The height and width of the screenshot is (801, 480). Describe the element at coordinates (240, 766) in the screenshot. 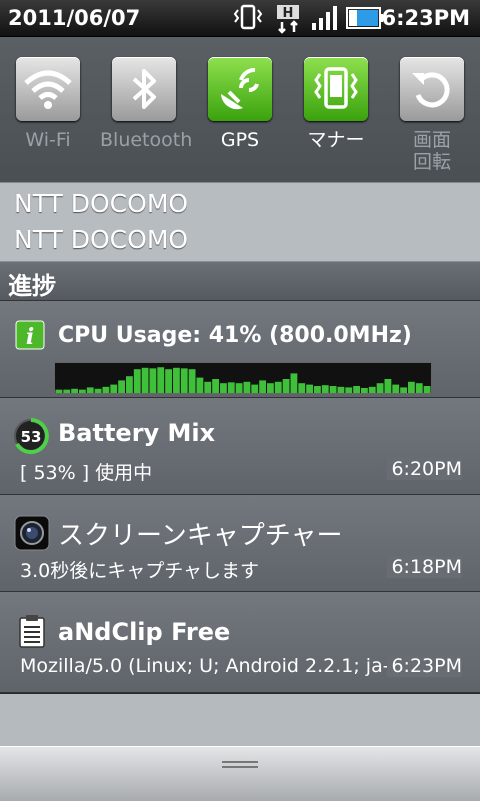

I see `grip-icon` at that location.